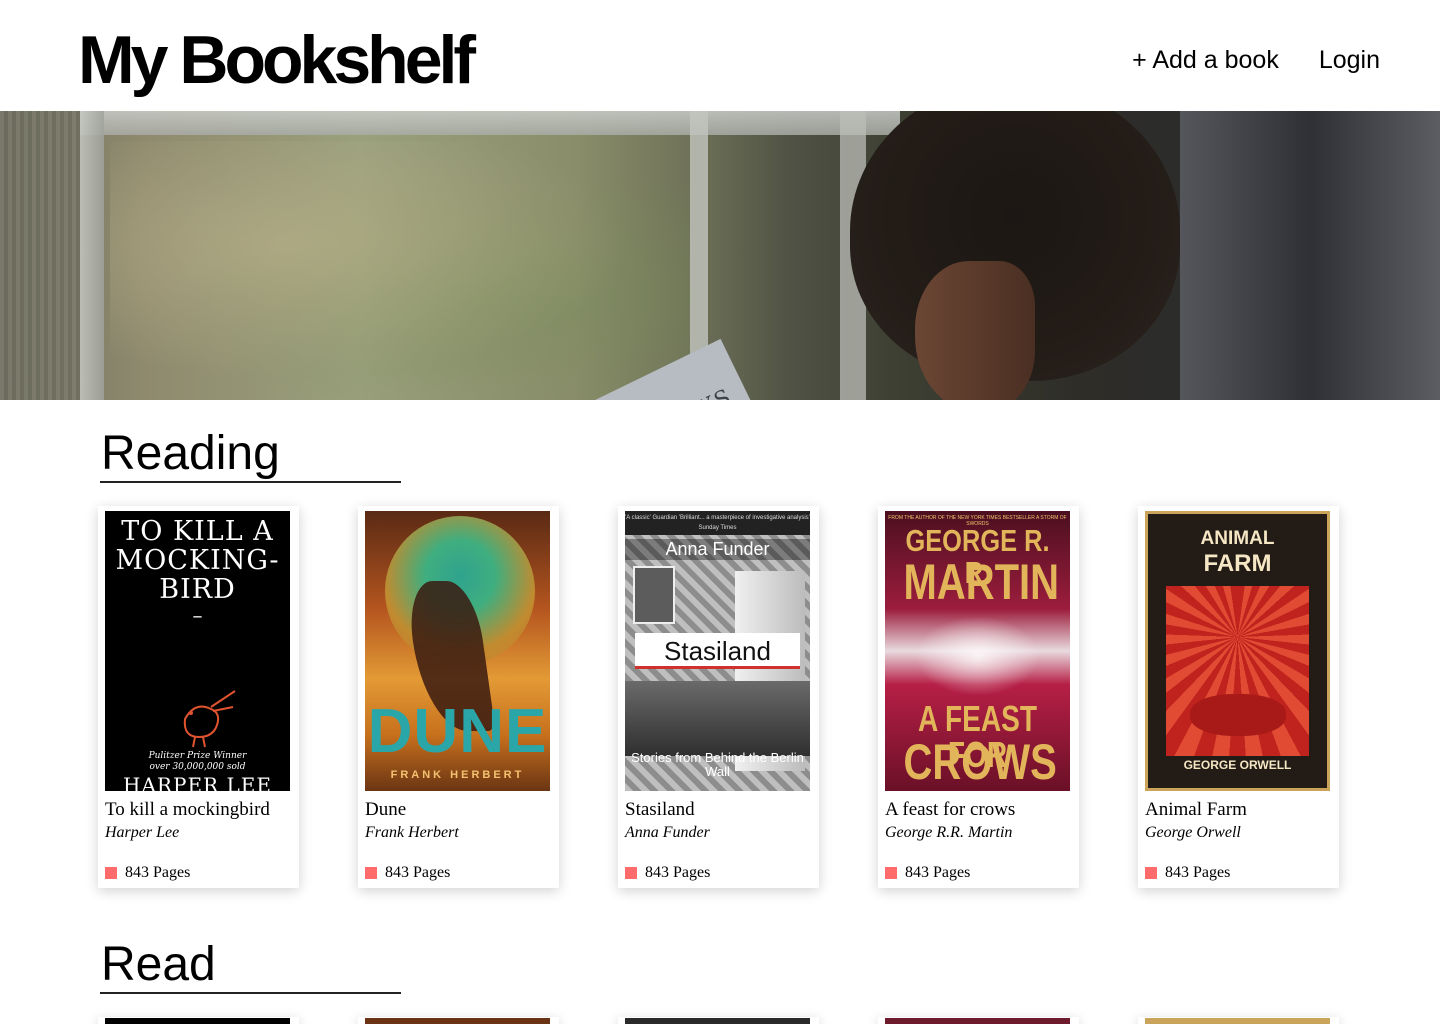  I want to click on add-book-link: + Add a book, so click(1205, 60).